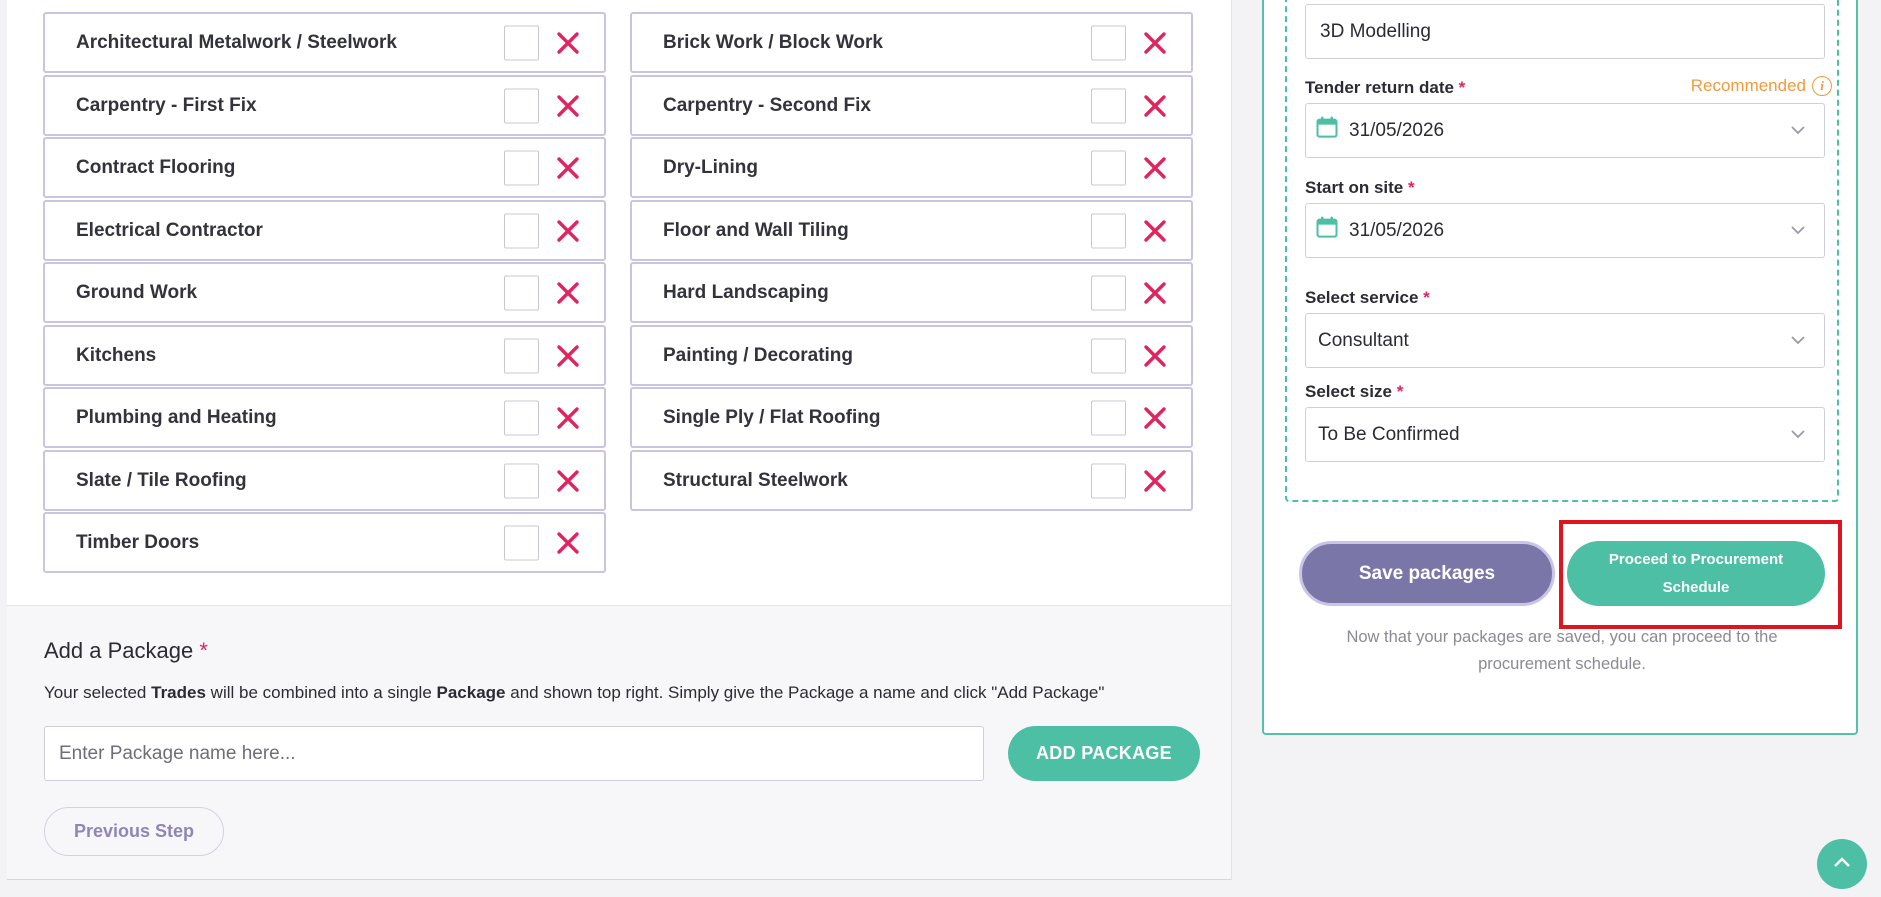 Image resolution: width=1881 pixels, height=897 pixels. I want to click on trade-item: Carpentry - Second Fix, so click(911, 105).